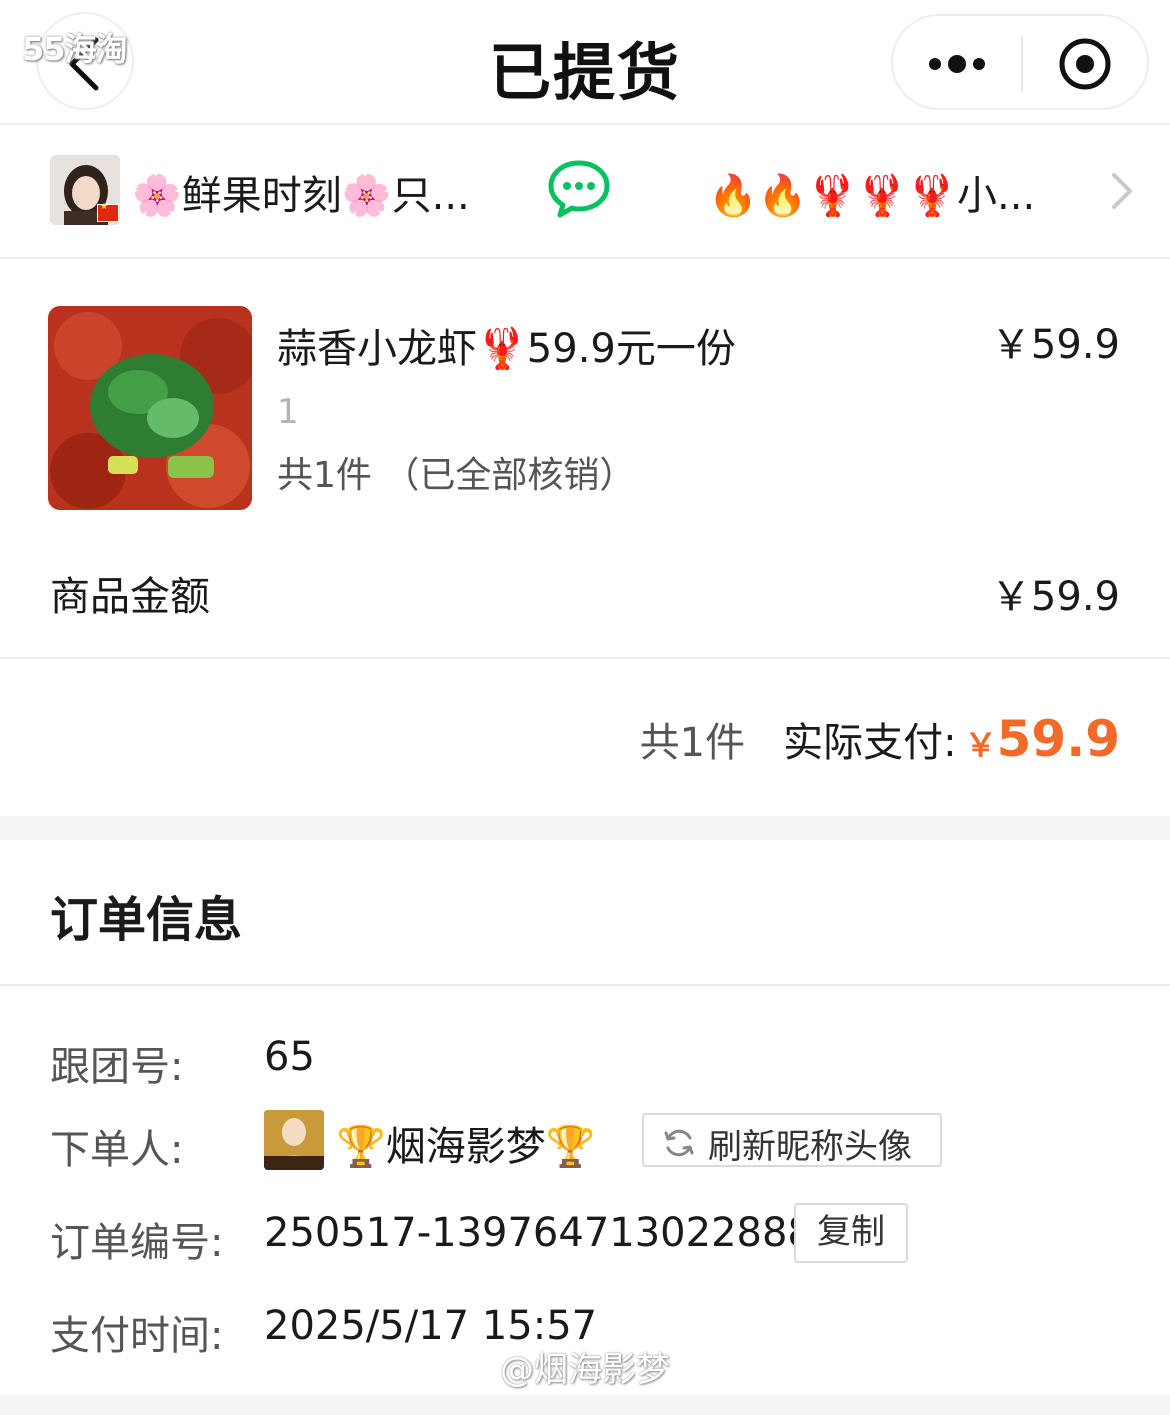 Image resolution: width=1170 pixels, height=1415 pixels. What do you see at coordinates (137, 1336) in the screenshot?
I see `pay-time-label: 支付时间:` at bounding box center [137, 1336].